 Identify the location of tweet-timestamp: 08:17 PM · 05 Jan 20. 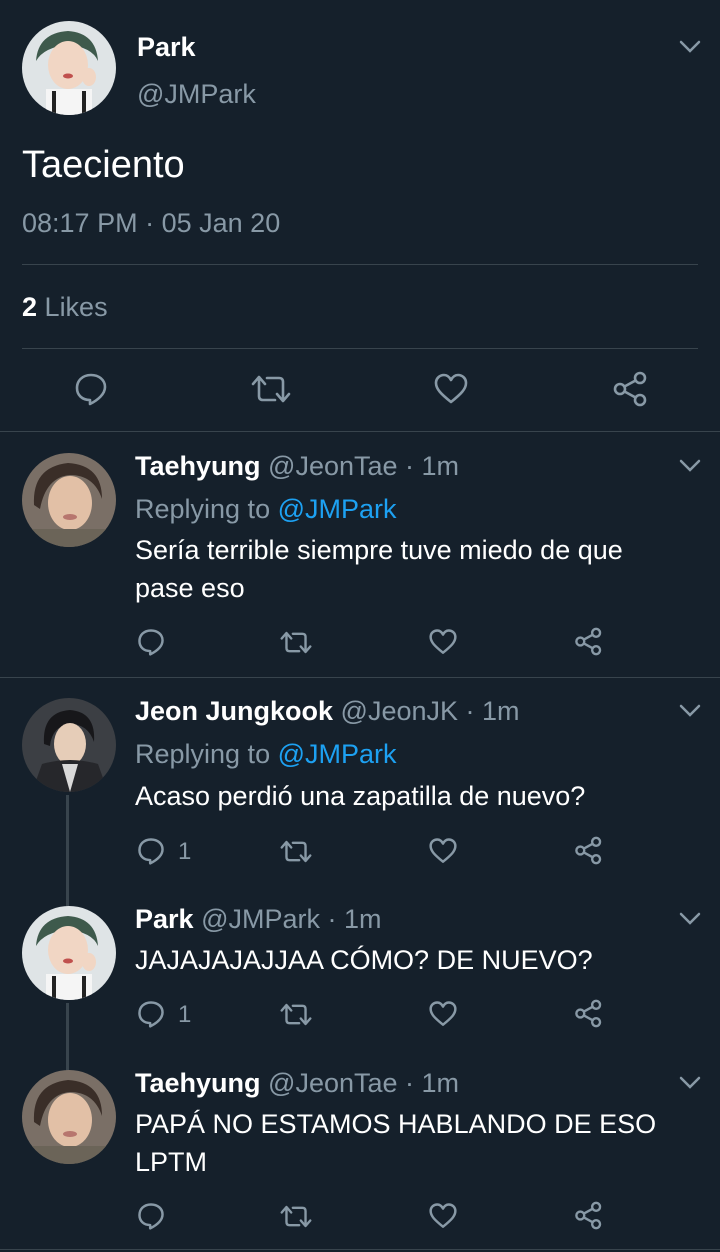
(151, 223).